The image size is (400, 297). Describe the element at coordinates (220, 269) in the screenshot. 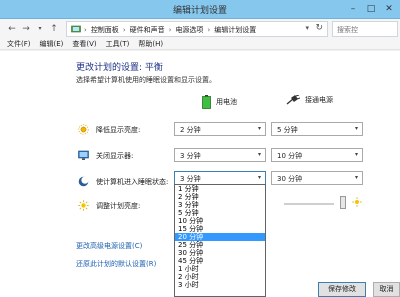

I see `dropdown-option: 1 小时` at that location.